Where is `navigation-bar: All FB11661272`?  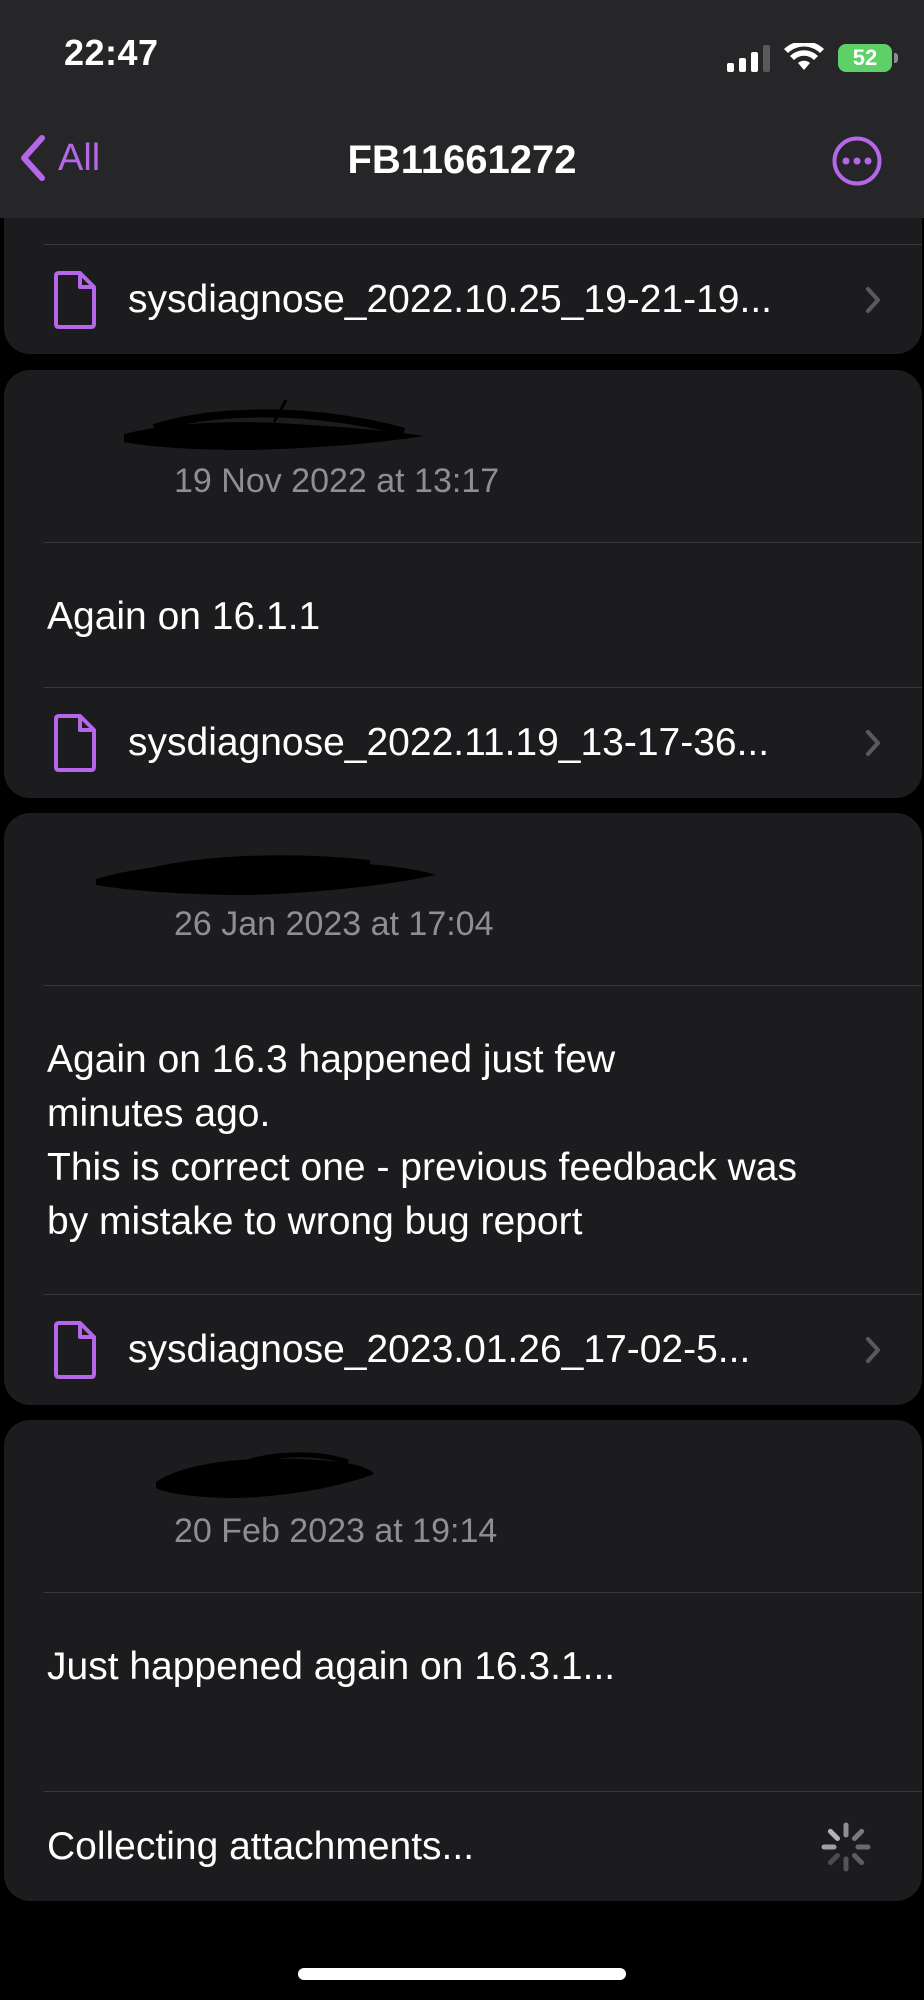
navigation-bar: All FB11661272 is located at coordinates (462, 162).